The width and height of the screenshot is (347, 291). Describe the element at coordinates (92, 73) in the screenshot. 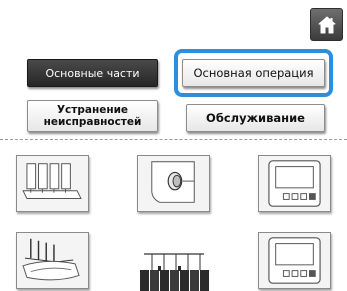

I see `main-parts-button: Основные части` at that location.